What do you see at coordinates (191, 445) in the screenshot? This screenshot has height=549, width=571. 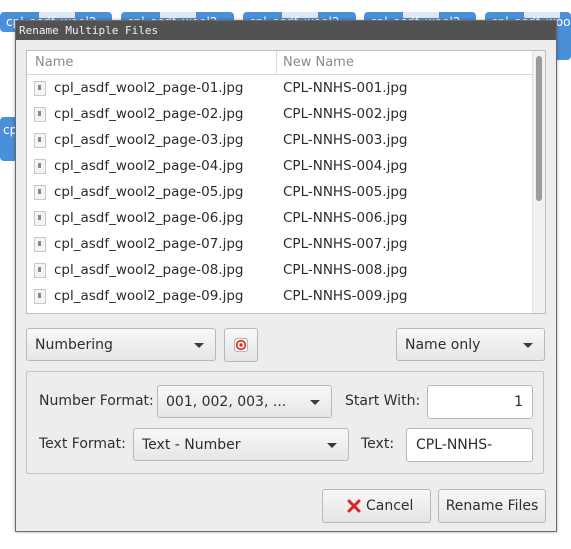 I see `text-format-value: Text - Number` at bounding box center [191, 445].